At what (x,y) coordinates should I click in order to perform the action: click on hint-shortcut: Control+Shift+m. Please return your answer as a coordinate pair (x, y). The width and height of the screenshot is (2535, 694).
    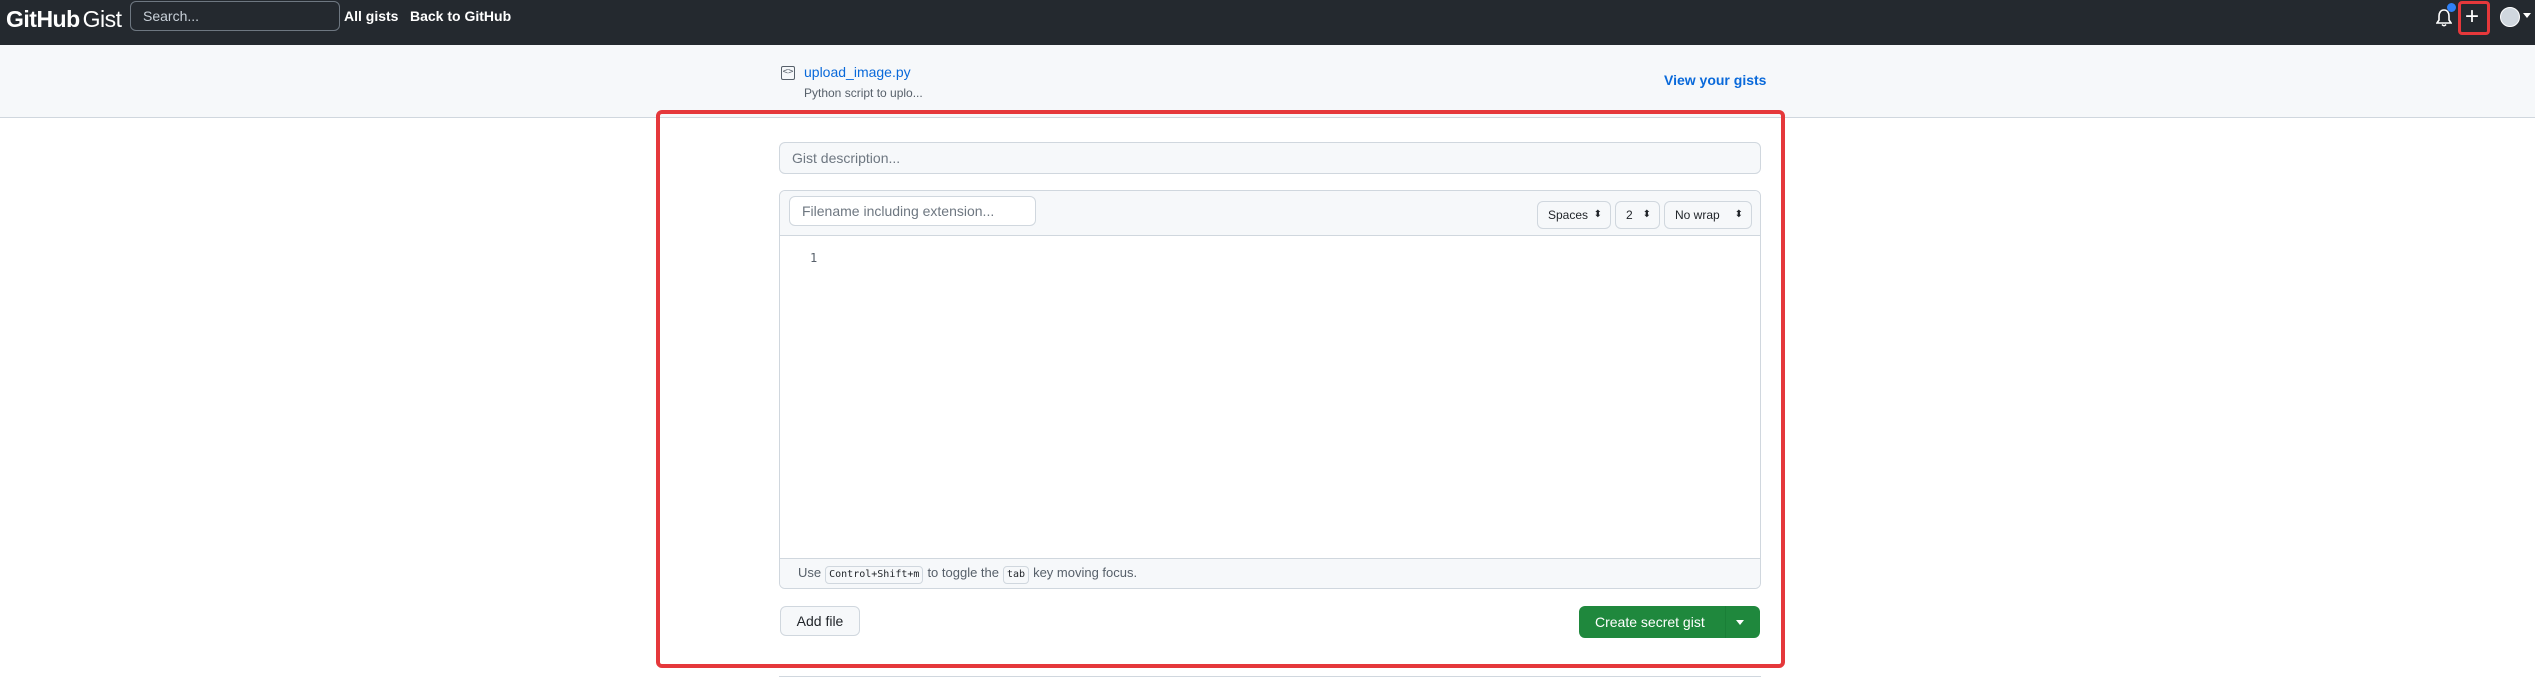
    Looking at the image, I should click on (874, 575).